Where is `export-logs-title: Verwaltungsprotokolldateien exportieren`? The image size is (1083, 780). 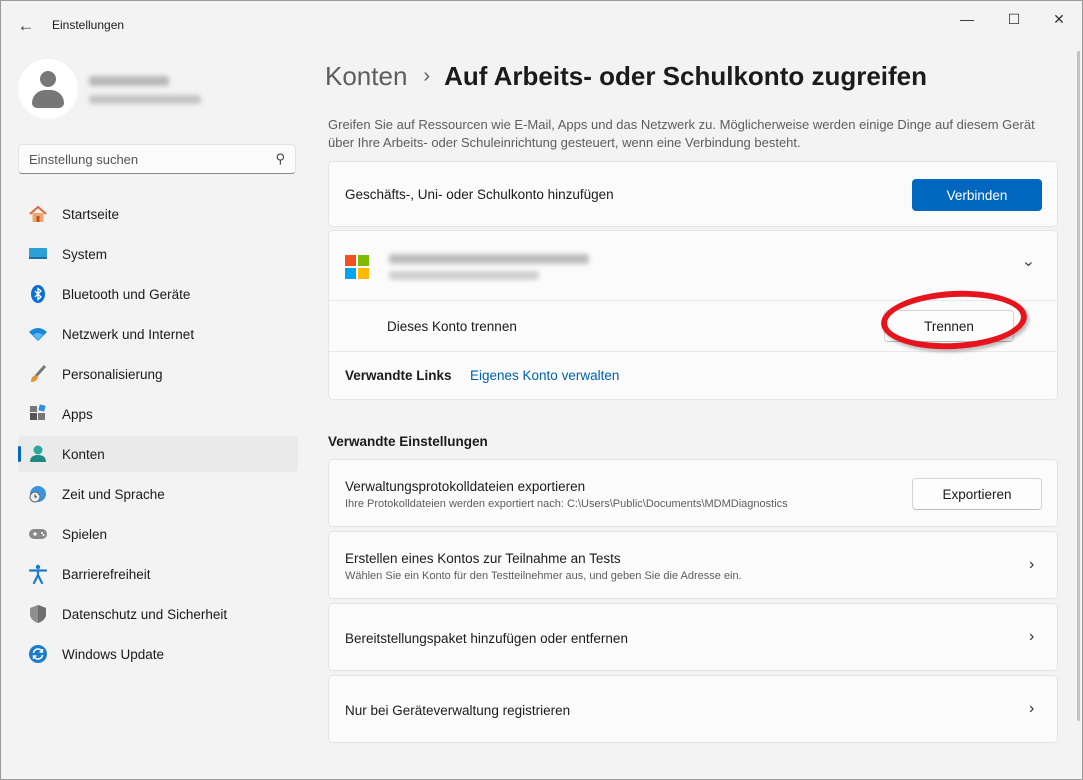
export-logs-title: Verwaltungsprotokolldateien exportieren is located at coordinates (465, 486).